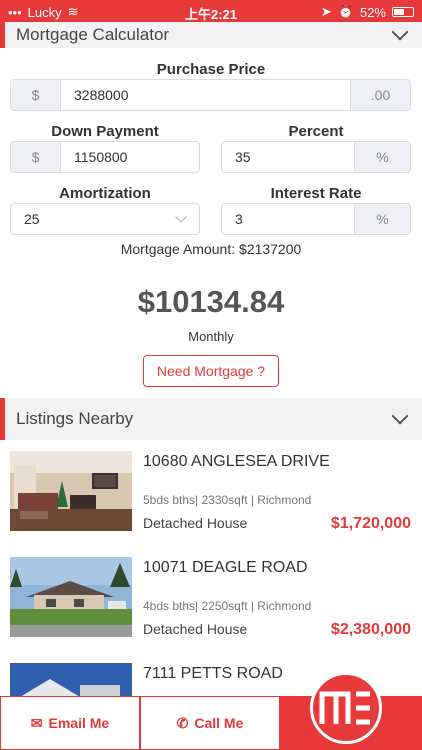 Image resolution: width=422 pixels, height=750 pixels. What do you see at coordinates (105, 193) in the screenshot?
I see `amortization-label: Amortization` at bounding box center [105, 193].